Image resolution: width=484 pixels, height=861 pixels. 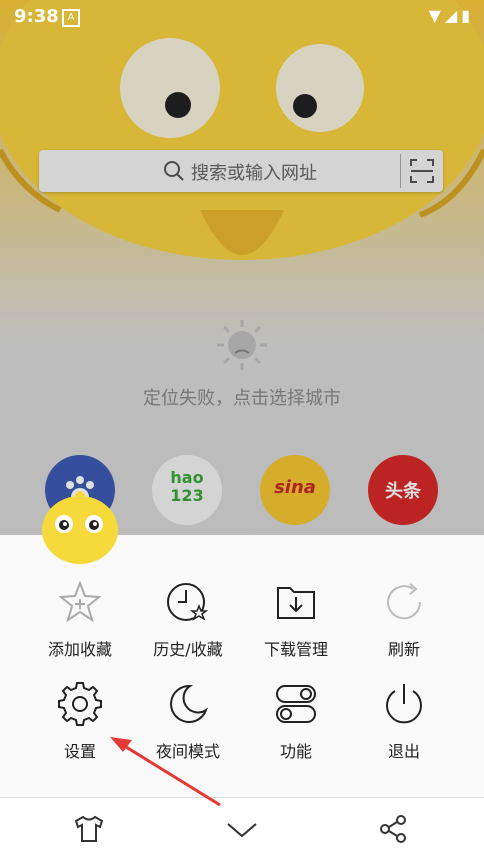 I want to click on menu-downloads: 下载管理, so click(x=296, y=620).